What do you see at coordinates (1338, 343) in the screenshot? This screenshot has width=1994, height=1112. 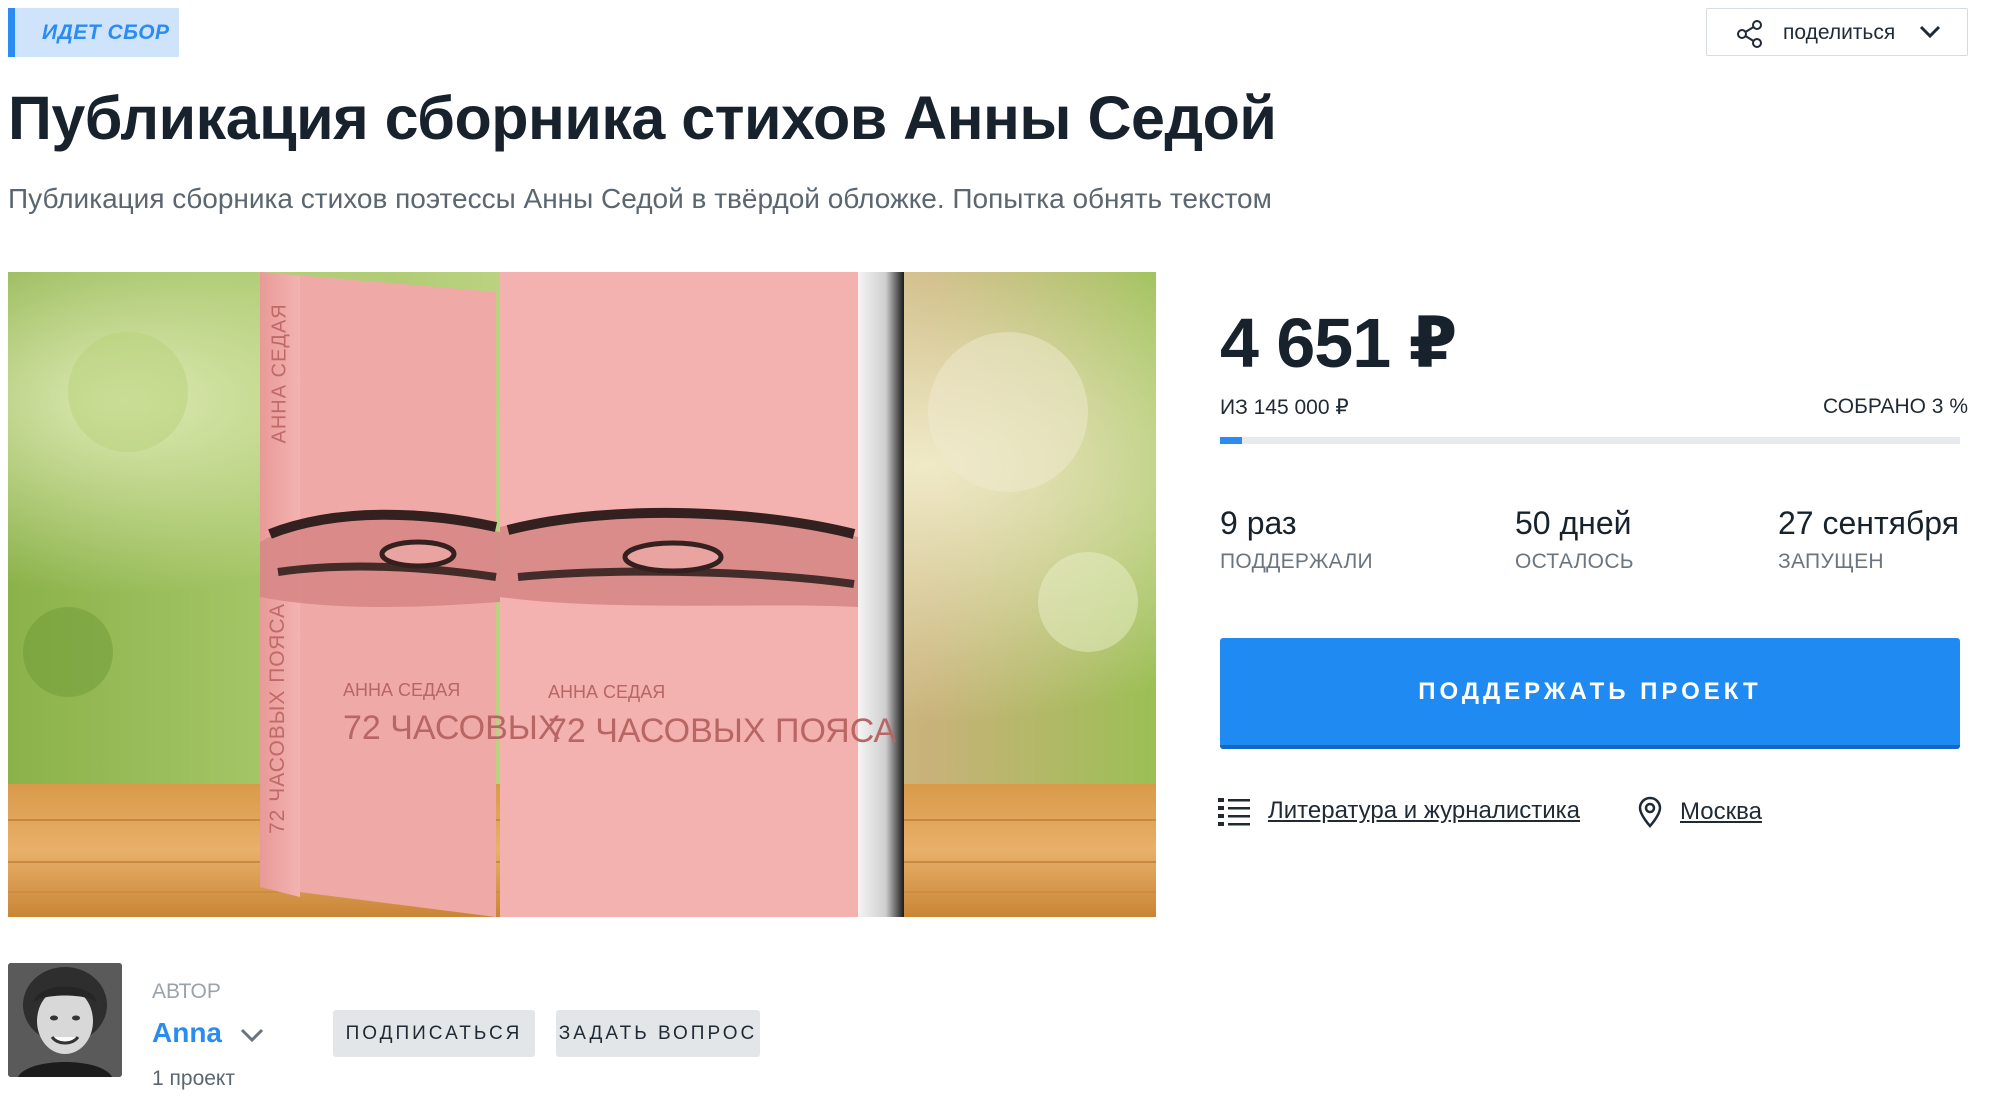 I see `raised-amount: 4 651 ₽` at bounding box center [1338, 343].